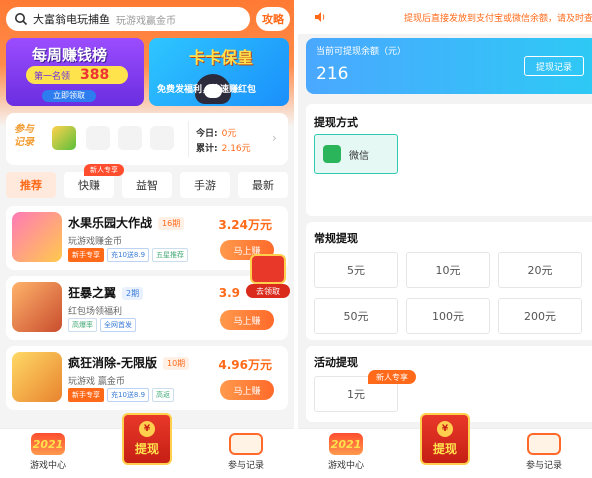  Describe the element at coordinates (71, 19) in the screenshot. I see `search-keyword: 大富翁电玩捕鱼` at that location.